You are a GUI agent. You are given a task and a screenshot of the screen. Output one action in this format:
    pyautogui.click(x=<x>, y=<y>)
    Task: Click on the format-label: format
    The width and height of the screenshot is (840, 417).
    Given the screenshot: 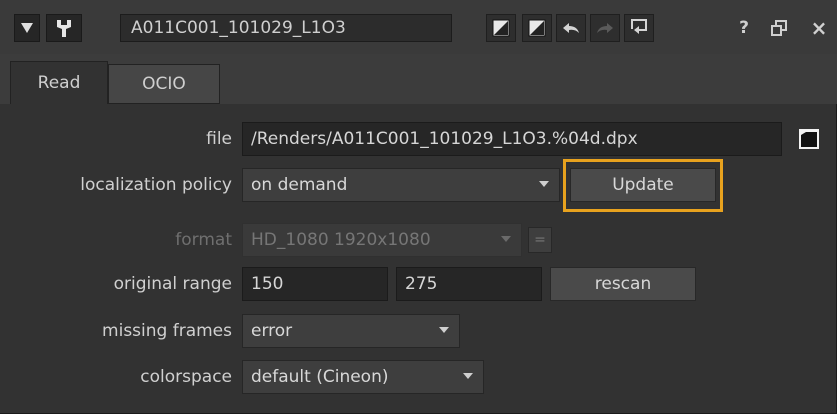 What is the action you would take?
    pyautogui.click(x=203, y=240)
    